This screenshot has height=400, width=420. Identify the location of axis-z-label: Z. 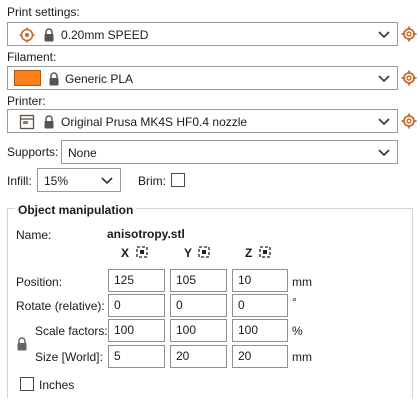
(249, 253).